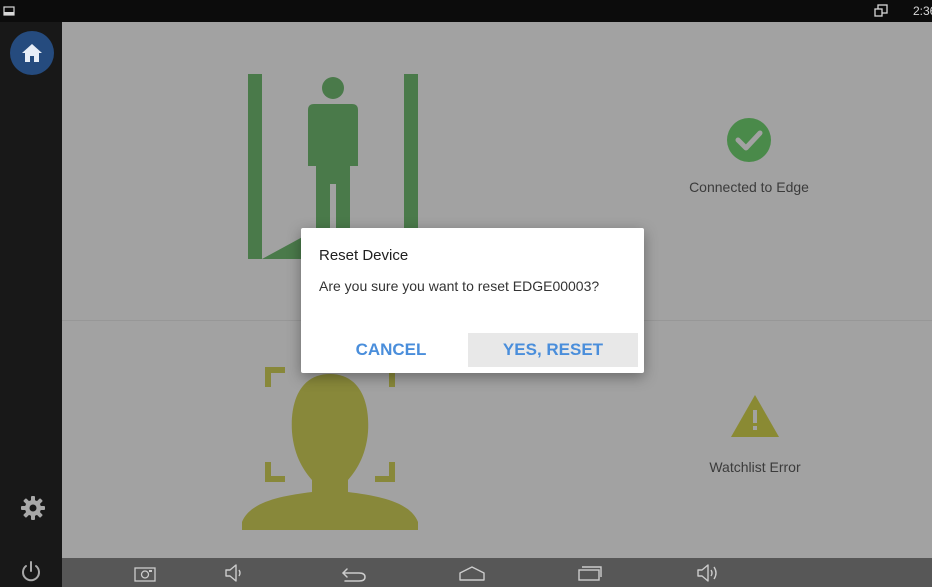  Describe the element at coordinates (881, 10) in the screenshot. I see `cast-icon` at that location.